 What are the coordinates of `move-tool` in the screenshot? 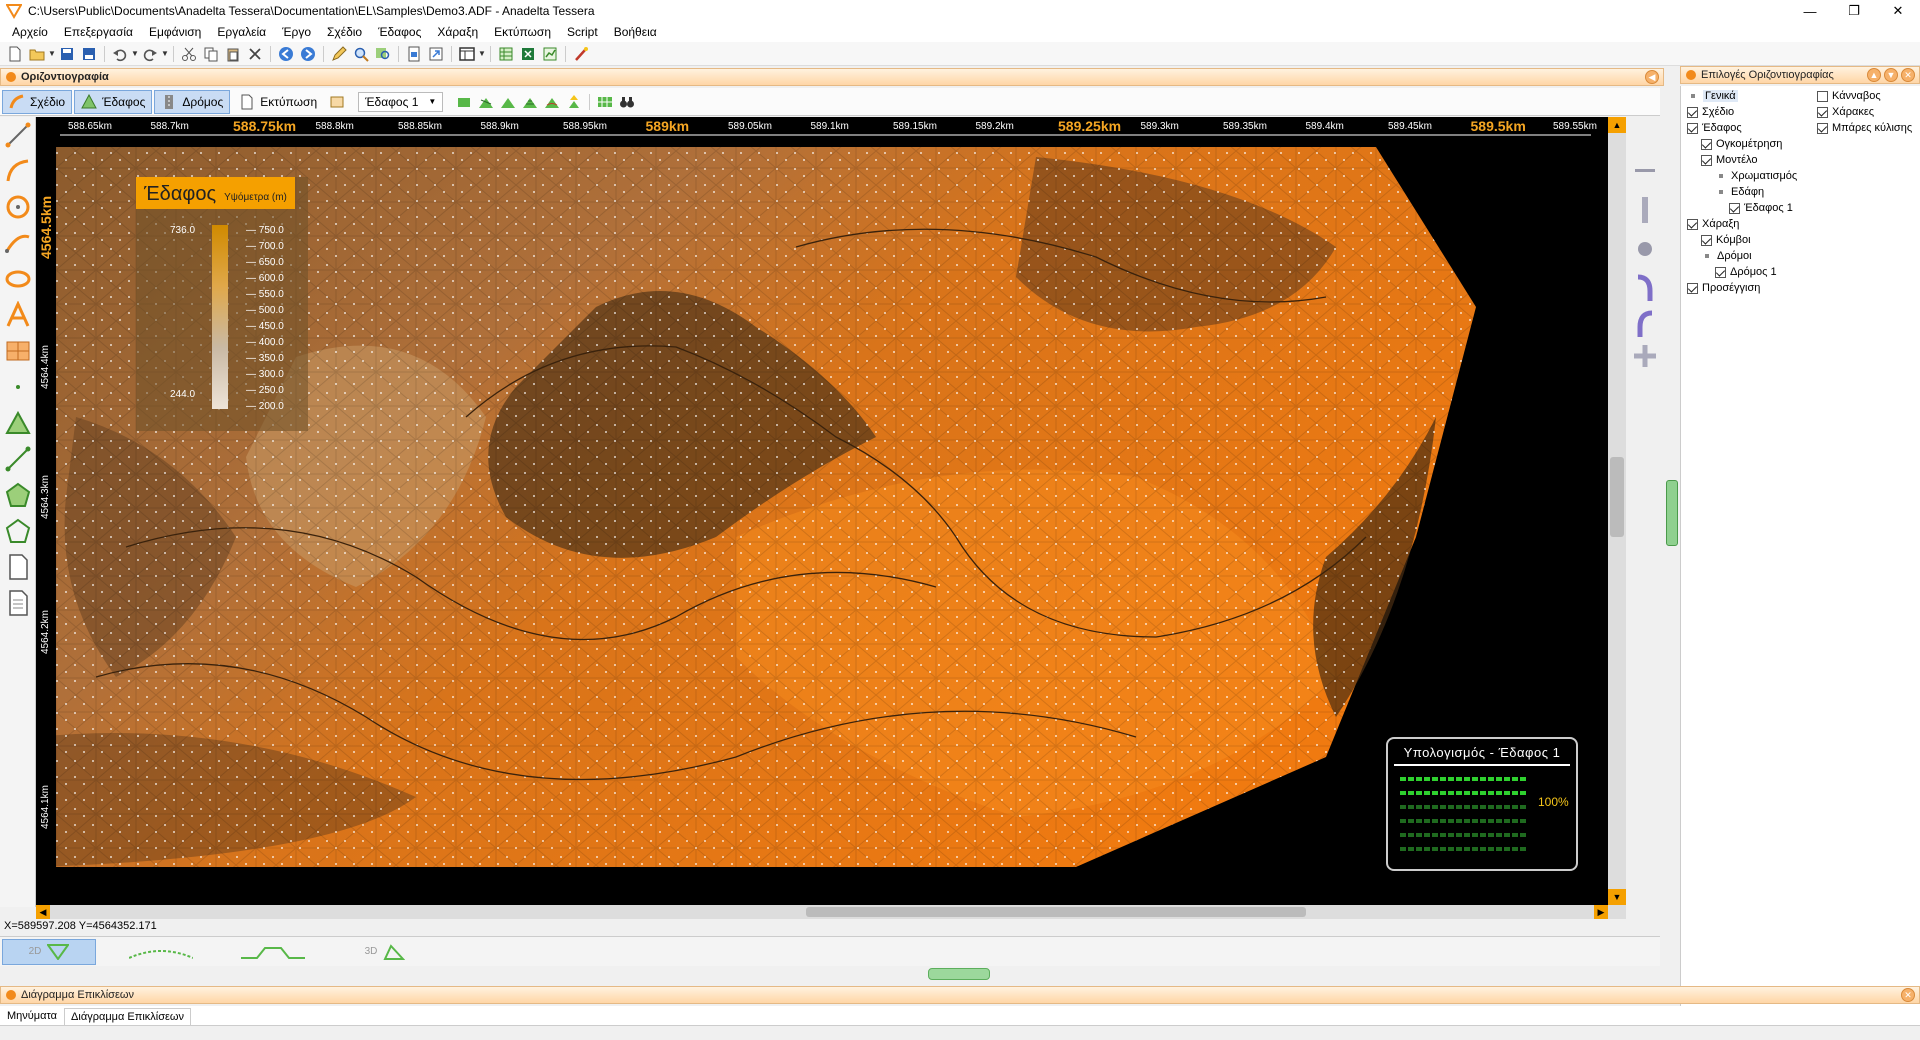 It's located at (1645, 356).